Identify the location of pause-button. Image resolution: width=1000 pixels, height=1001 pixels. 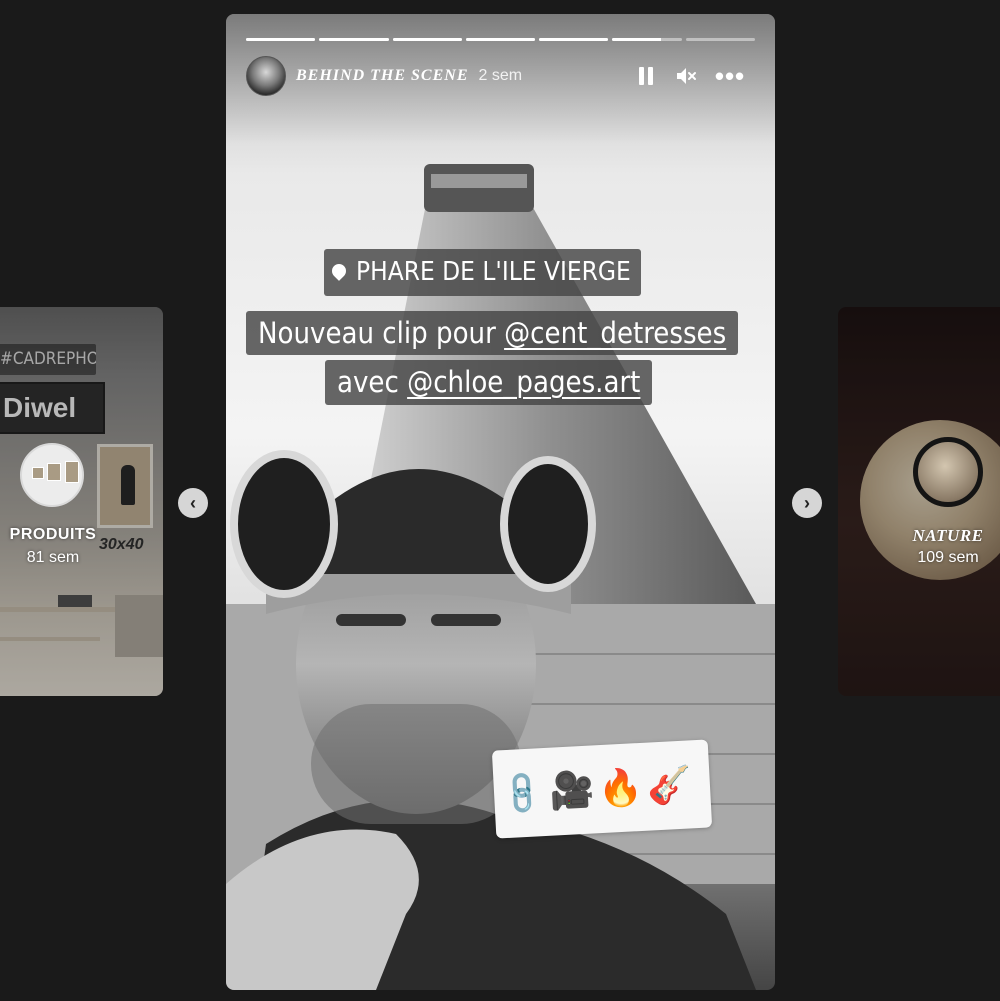
(646, 76).